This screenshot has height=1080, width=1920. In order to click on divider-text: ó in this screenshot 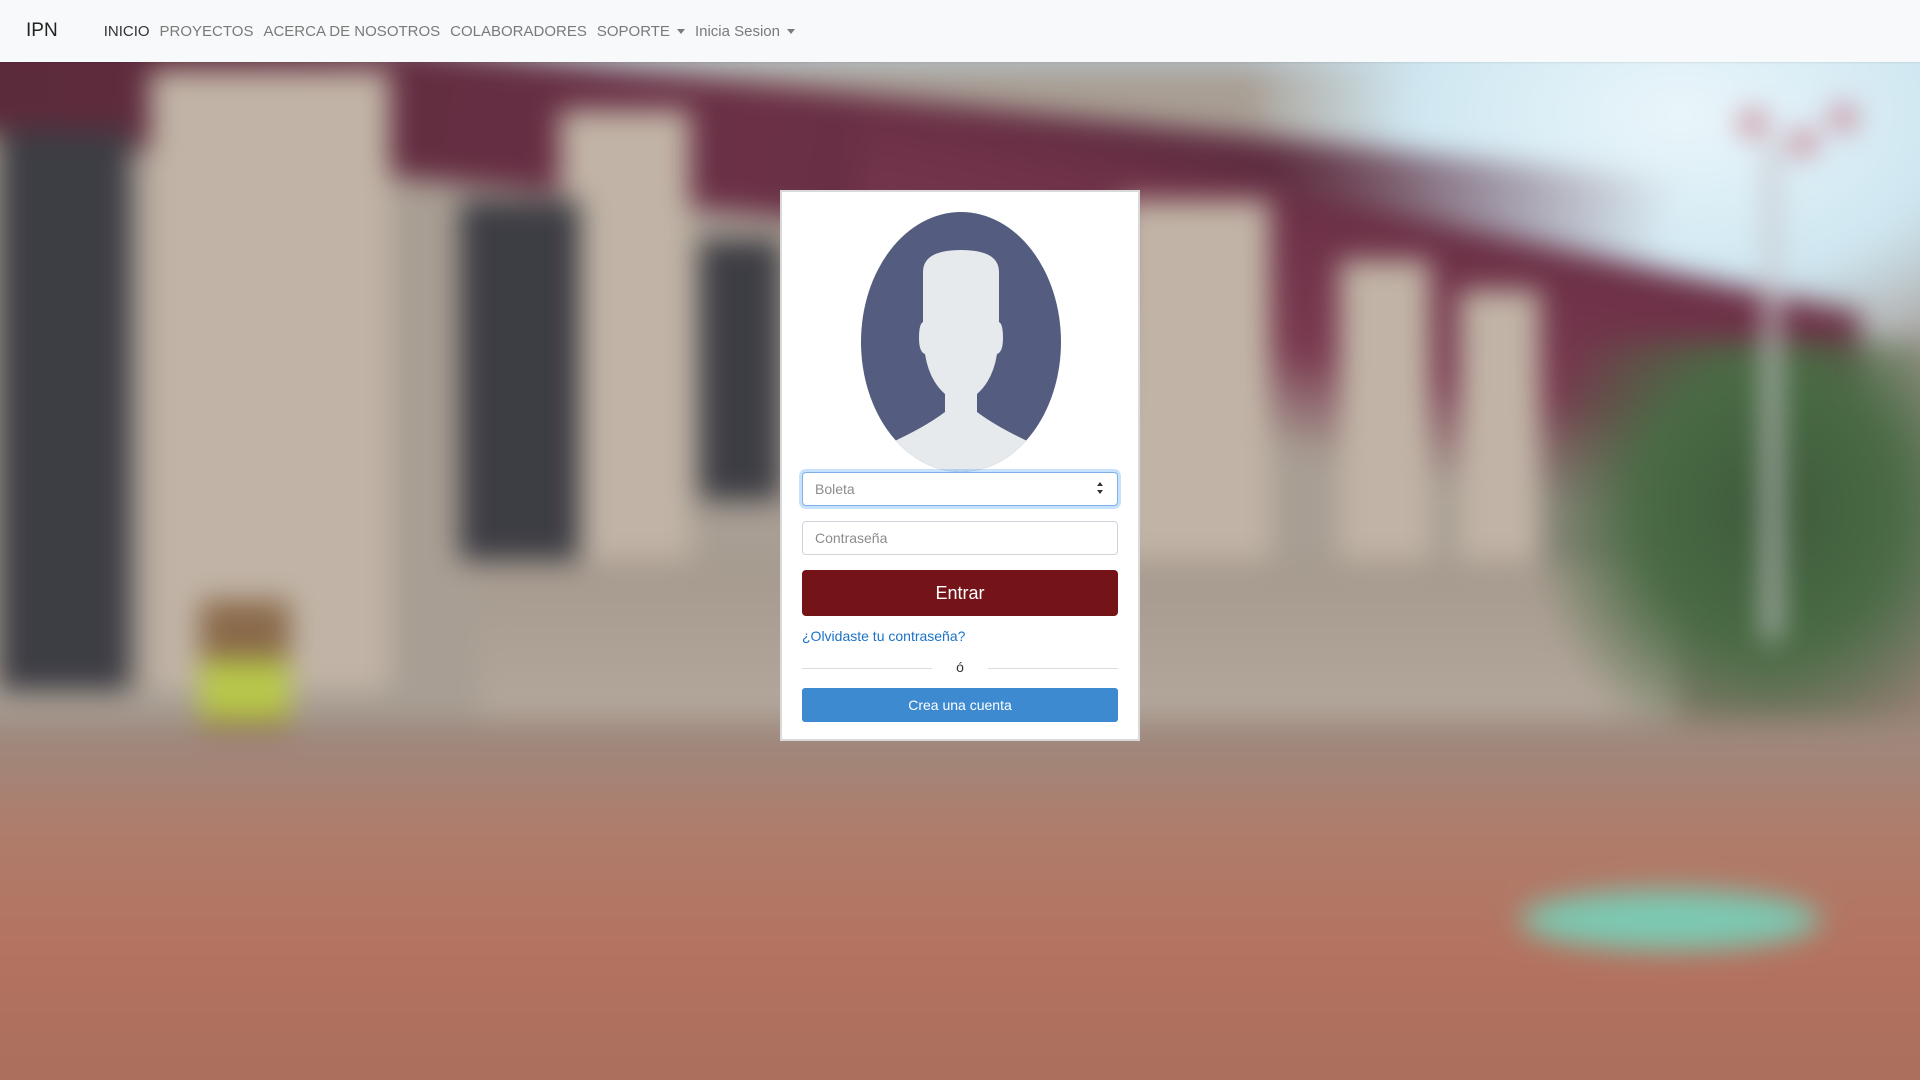, I will do `click(960, 667)`.